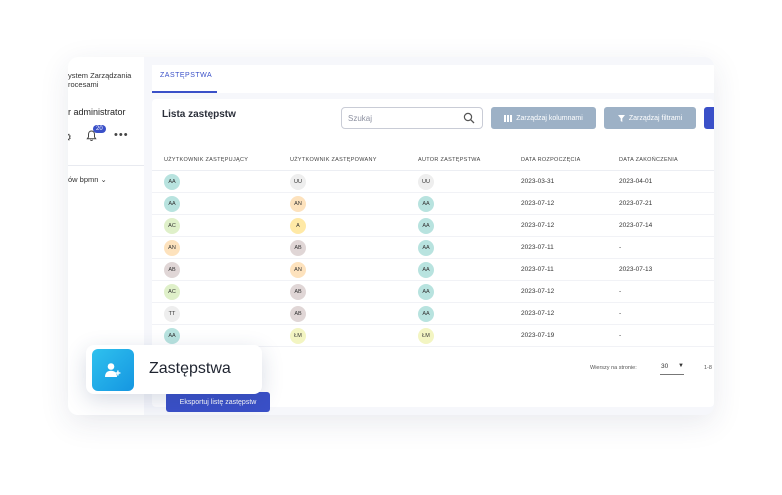  I want to click on callout-label: Zastępstwa, so click(190, 368).